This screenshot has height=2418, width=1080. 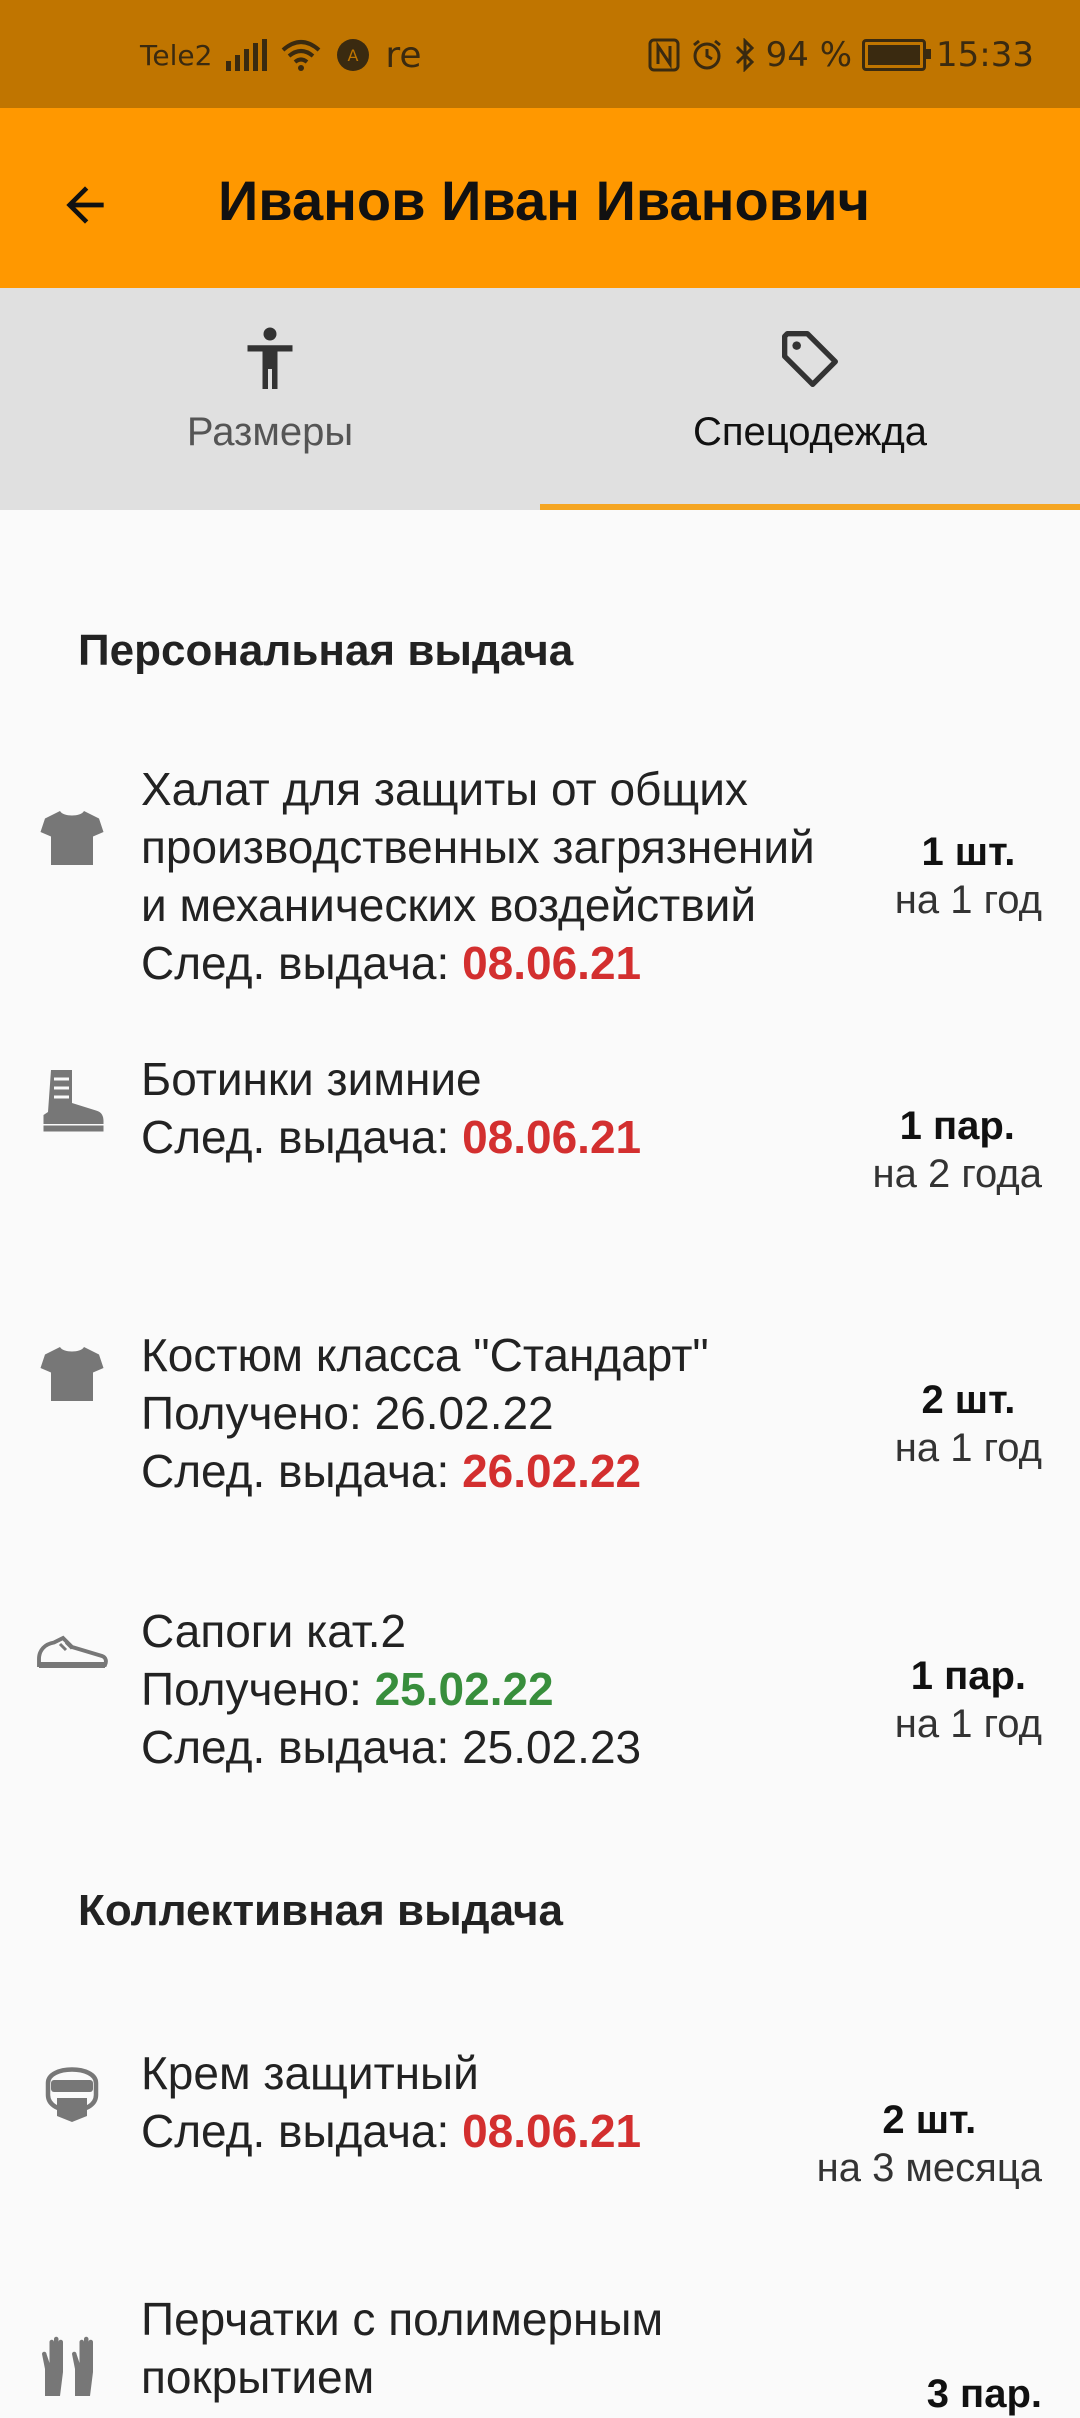 I want to click on tab-bar: Размеры Спецодежда, so click(x=540, y=399).